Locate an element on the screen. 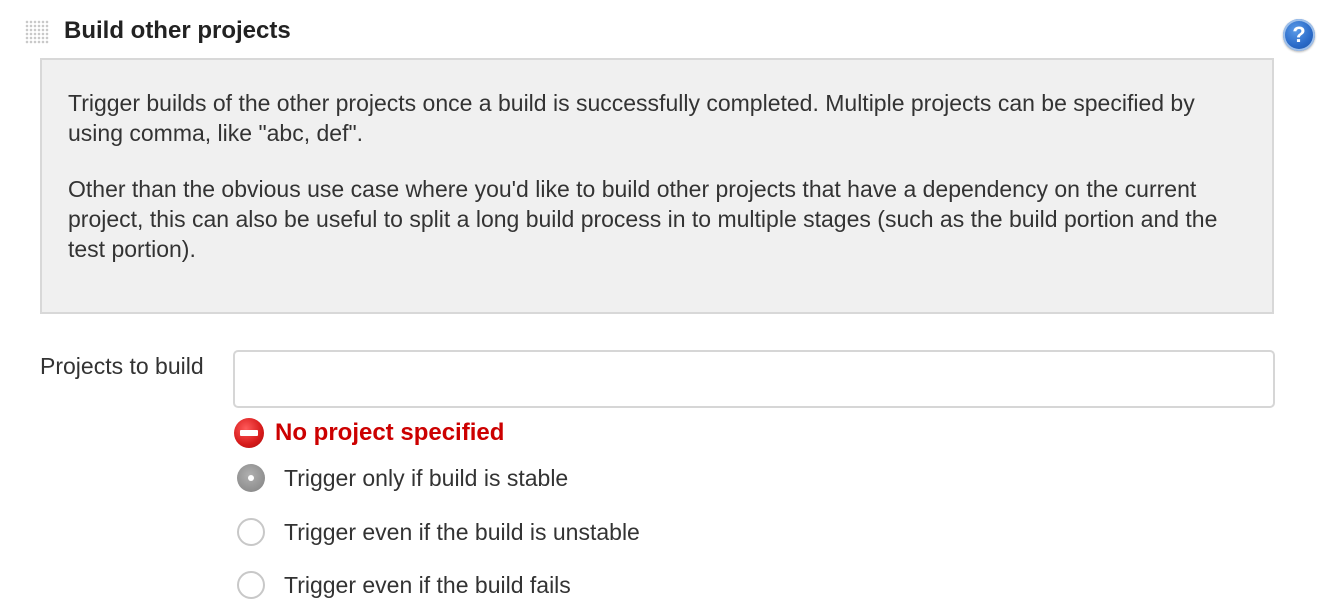  section-title: Build other projects is located at coordinates (177, 30).